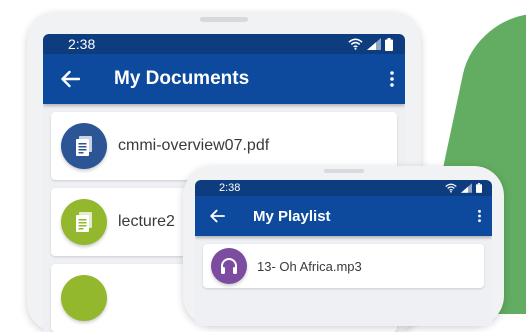  Describe the element at coordinates (343, 216) in the screenshot. I see `app-bar: My Playlist` at that location.